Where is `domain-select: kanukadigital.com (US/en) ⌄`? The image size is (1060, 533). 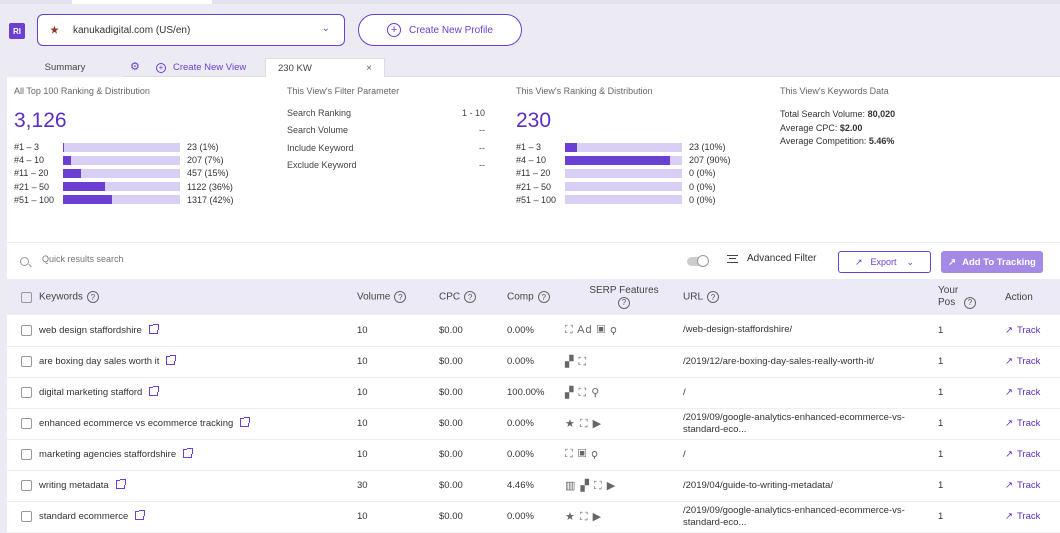
domain-select: kanukadigital.com (US/en) ⌄ is located at coordinates (191, 30).